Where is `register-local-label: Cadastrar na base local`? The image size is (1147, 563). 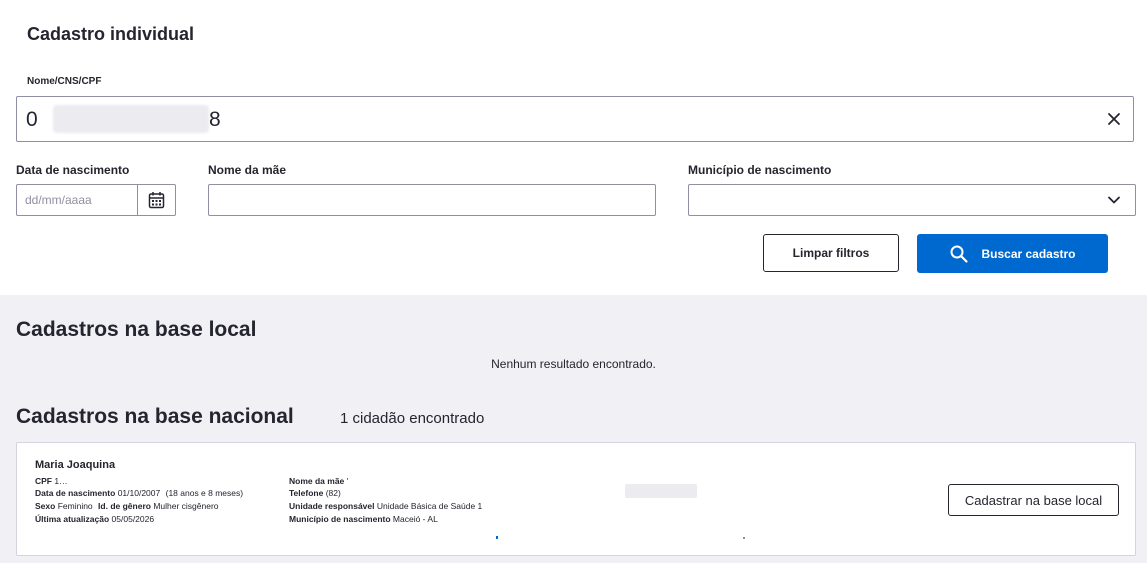 register-local-label: Cadastrar na base local is located at coordinates (1033, 500).